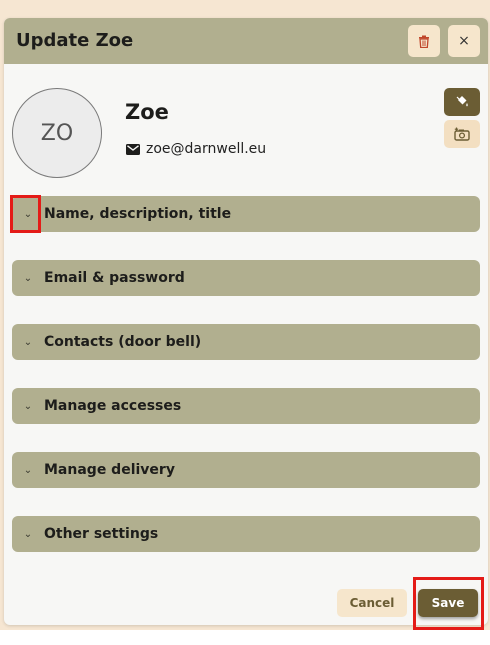 Image resolution: width=490 pixels, height=645 pixels. I want to click on close-icon: ×, so click(464, 41).